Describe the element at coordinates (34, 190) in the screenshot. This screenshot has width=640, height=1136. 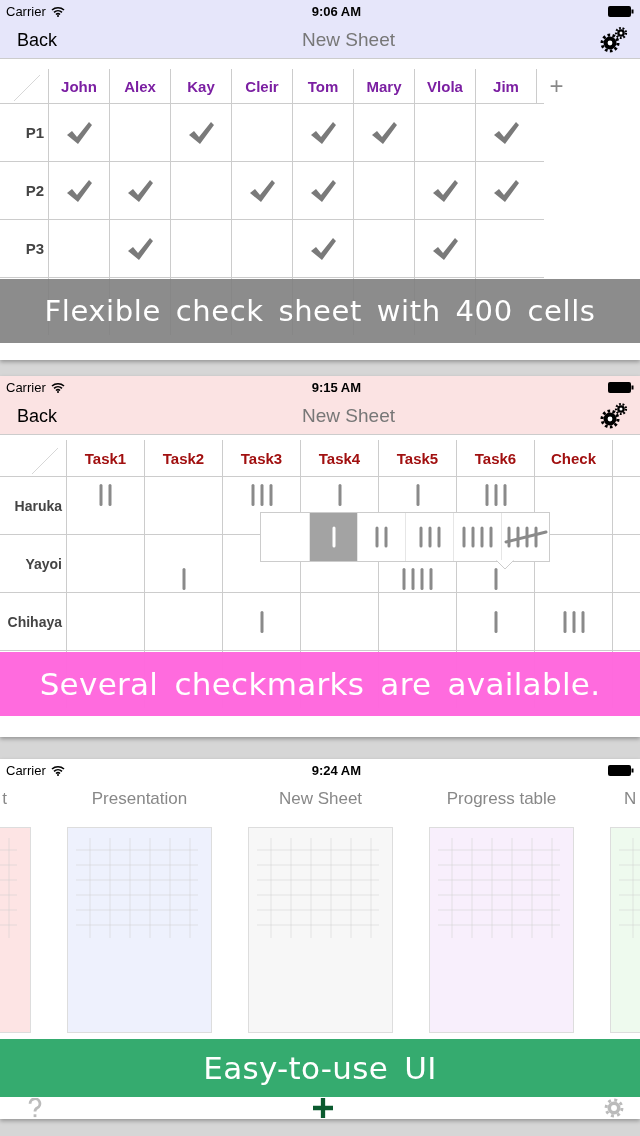
I see `row-header: P2` at that location.